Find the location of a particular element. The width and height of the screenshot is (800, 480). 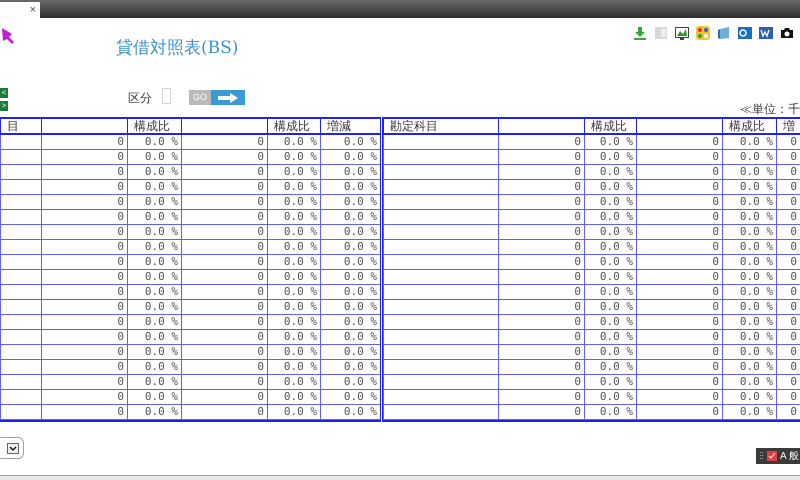

column-header: 増 is located at coordinates (789, 125).